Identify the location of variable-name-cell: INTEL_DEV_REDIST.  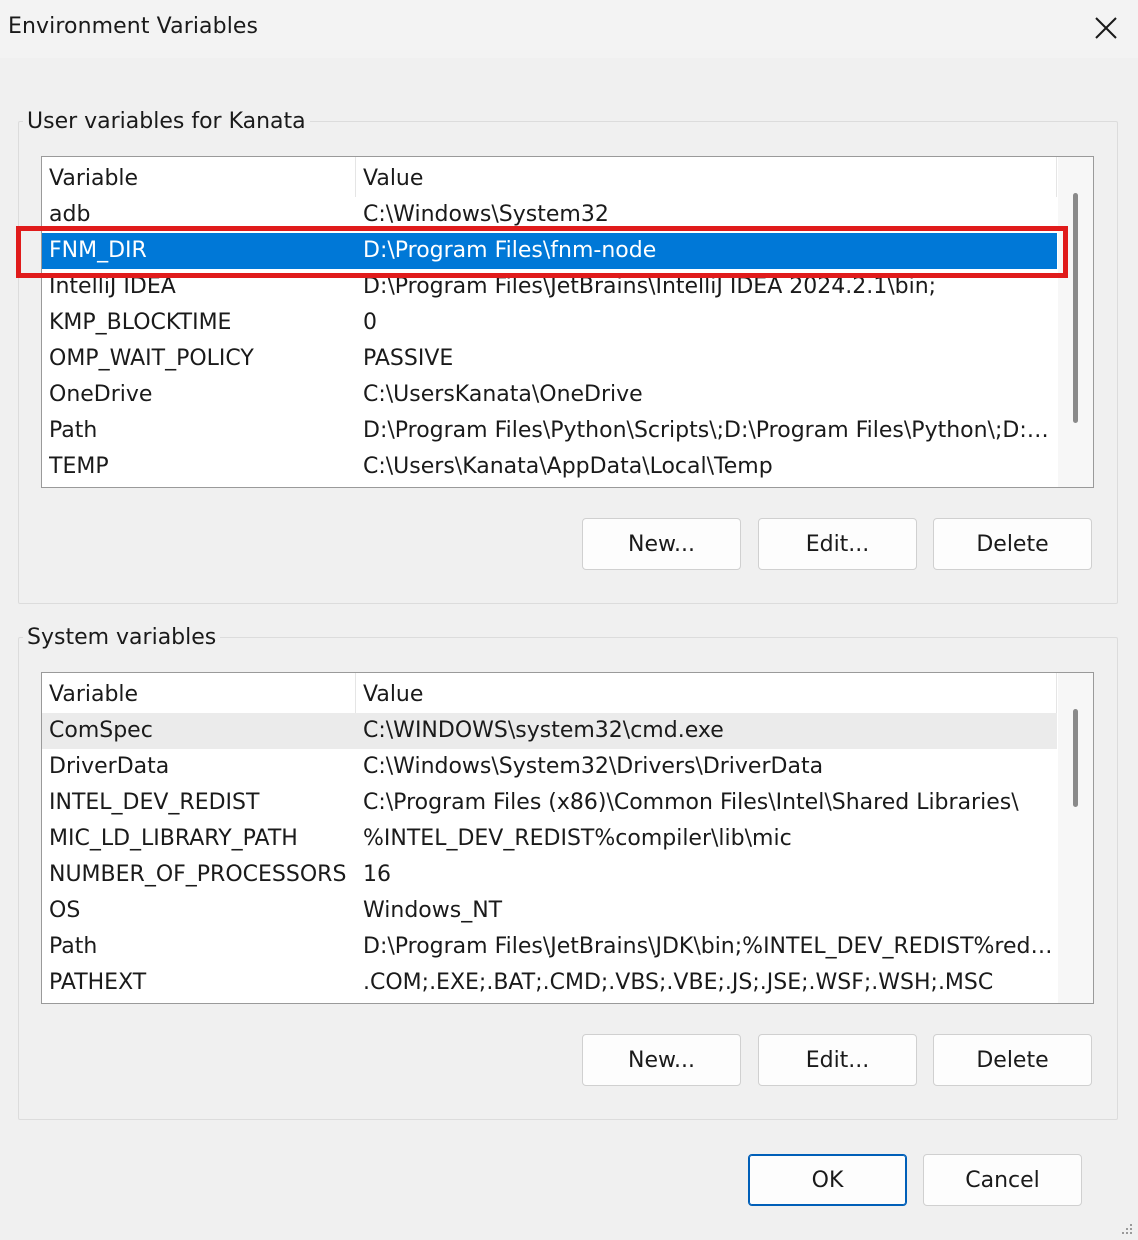
(154, 802).